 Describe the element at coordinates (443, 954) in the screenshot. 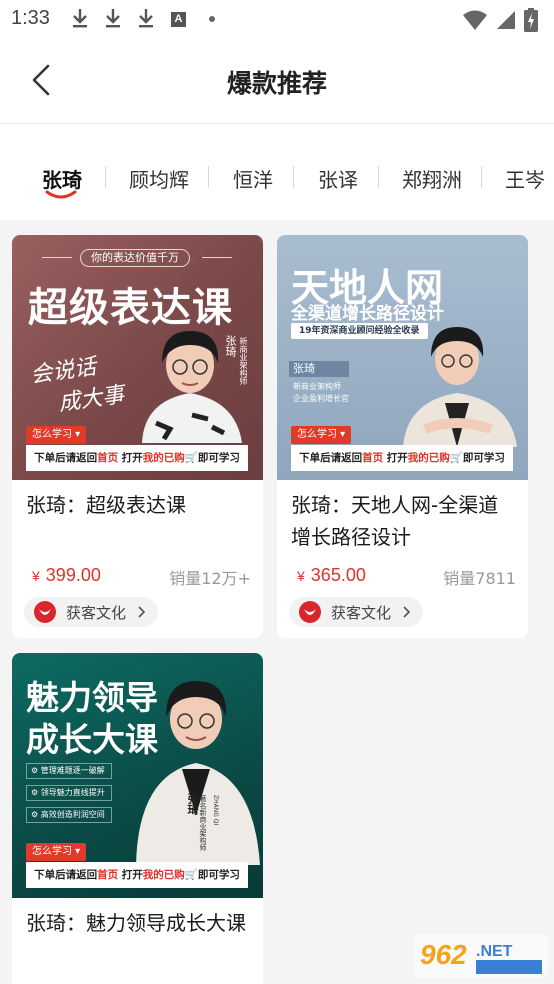

I see `svg-text: 962` at that location.